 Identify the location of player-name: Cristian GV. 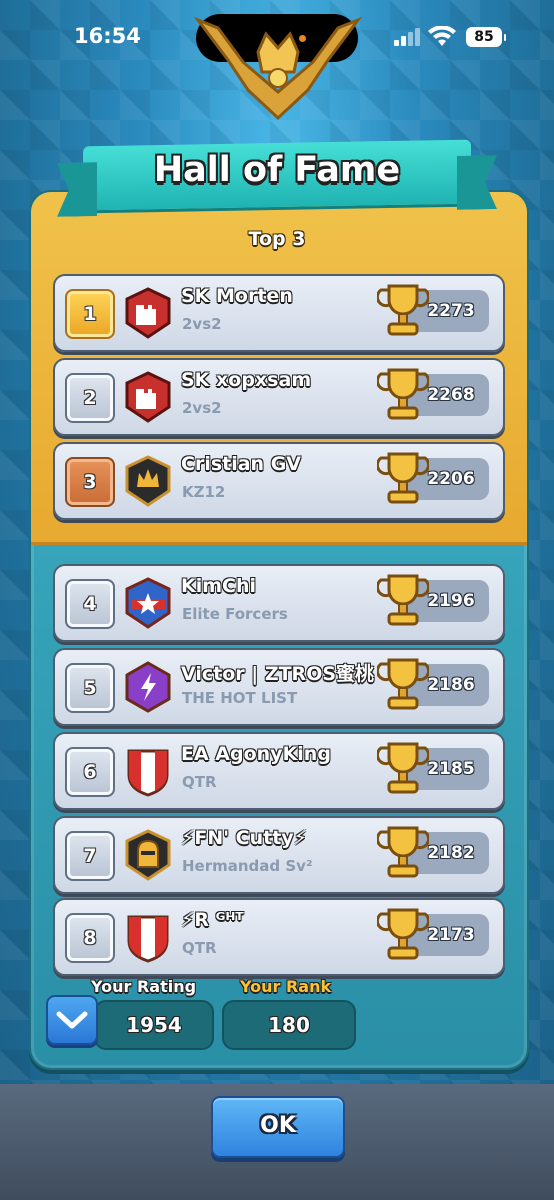
(241, 464).